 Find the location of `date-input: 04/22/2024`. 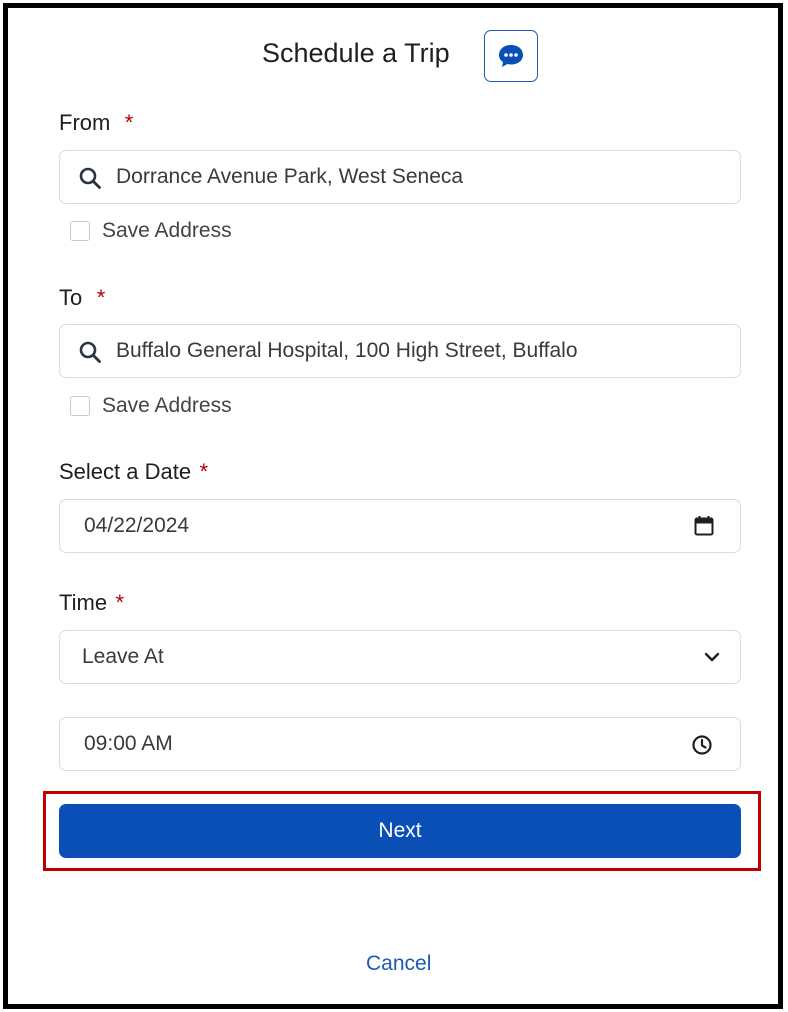

date-input: 04/22/2024 is located at coordinates (400, 526).